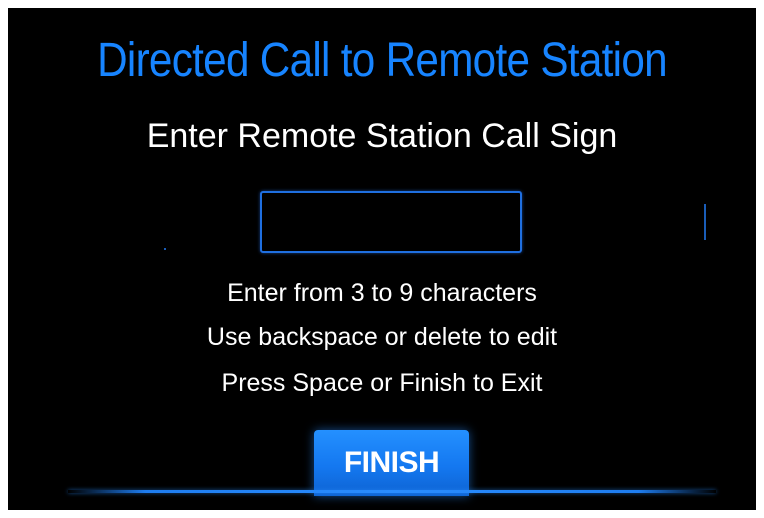 The height and width of the screenshot is (518, 764). I want to click on bottom-divider, so click(392, 491).